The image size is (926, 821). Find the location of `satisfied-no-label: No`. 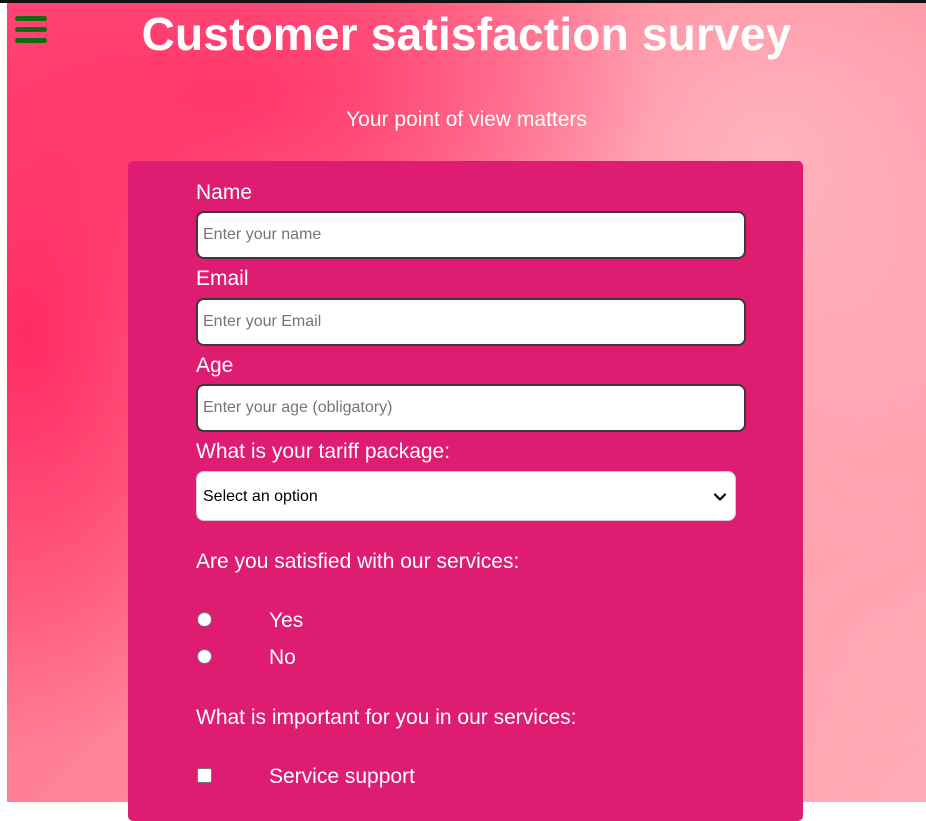

satisfied-no-label: No is located at coordinates (282, 657).